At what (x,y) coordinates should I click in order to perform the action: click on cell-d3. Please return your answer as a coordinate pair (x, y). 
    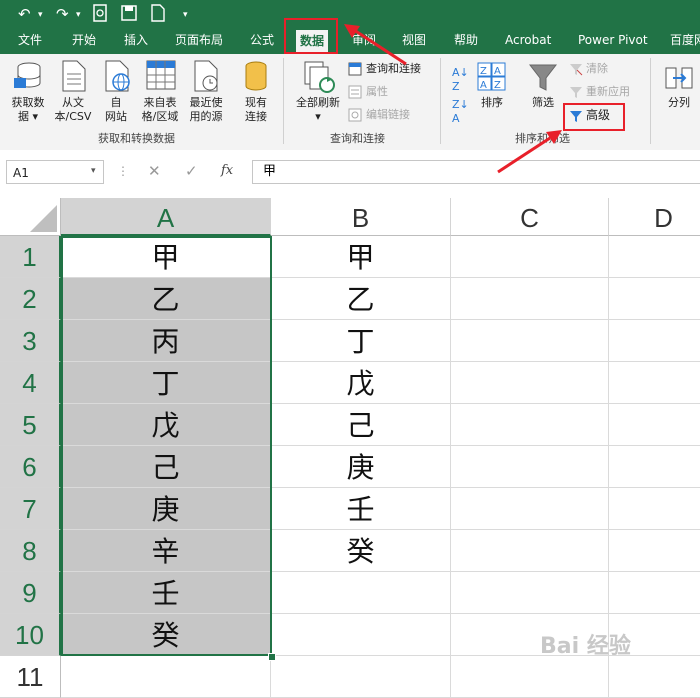
    Looking at the image, I should click on (654, 341).